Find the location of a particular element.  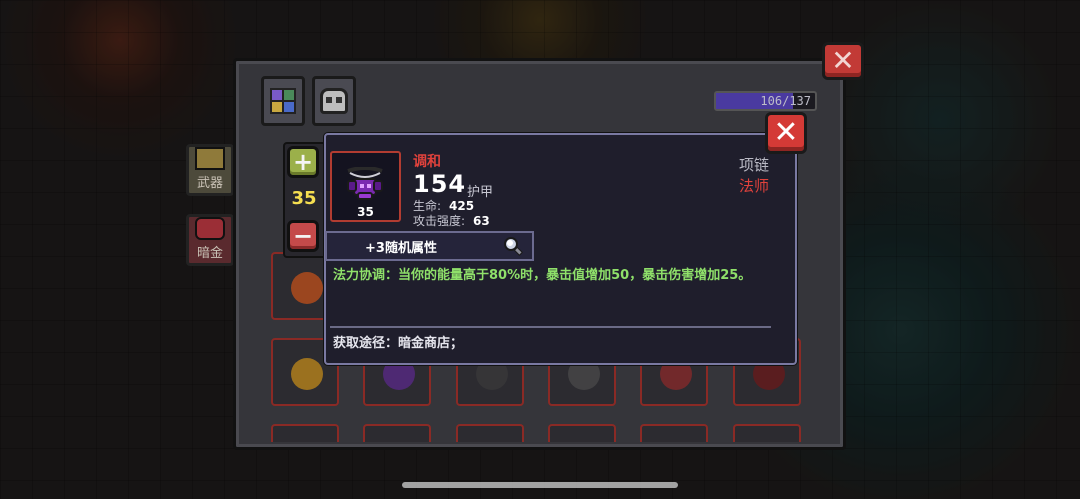

tab-weapon: 武器 is located at coordinates (210, 170).